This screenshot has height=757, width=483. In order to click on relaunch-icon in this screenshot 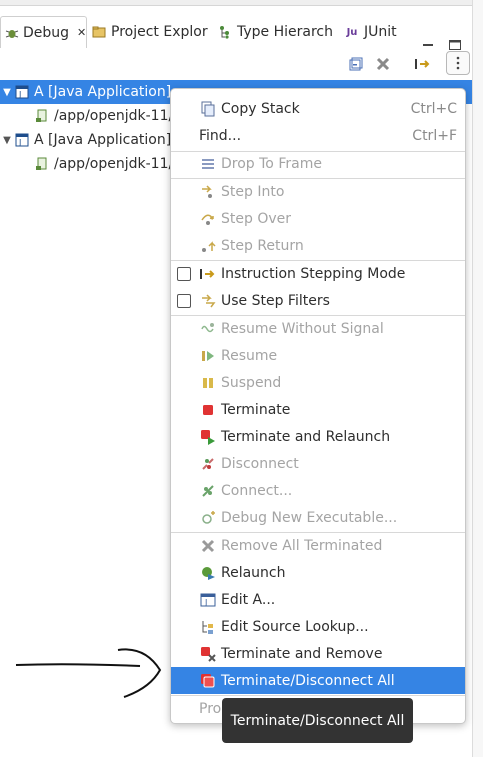, I will do `click(208, 573)`.